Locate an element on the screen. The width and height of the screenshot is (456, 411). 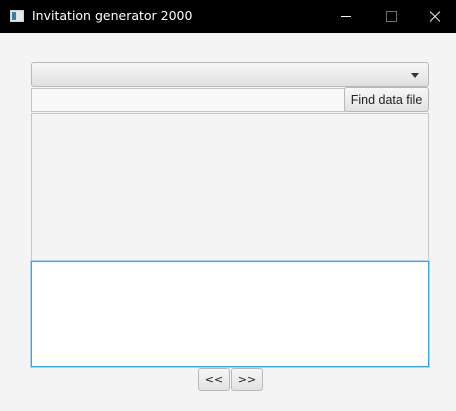
close-button is located at coordinates (433, 16).